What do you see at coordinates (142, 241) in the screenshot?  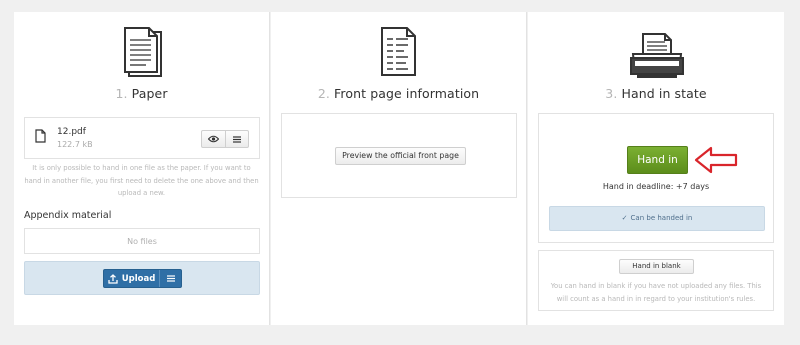 I see `appendix-empty-state: No files` at bounding box center [142, 241].